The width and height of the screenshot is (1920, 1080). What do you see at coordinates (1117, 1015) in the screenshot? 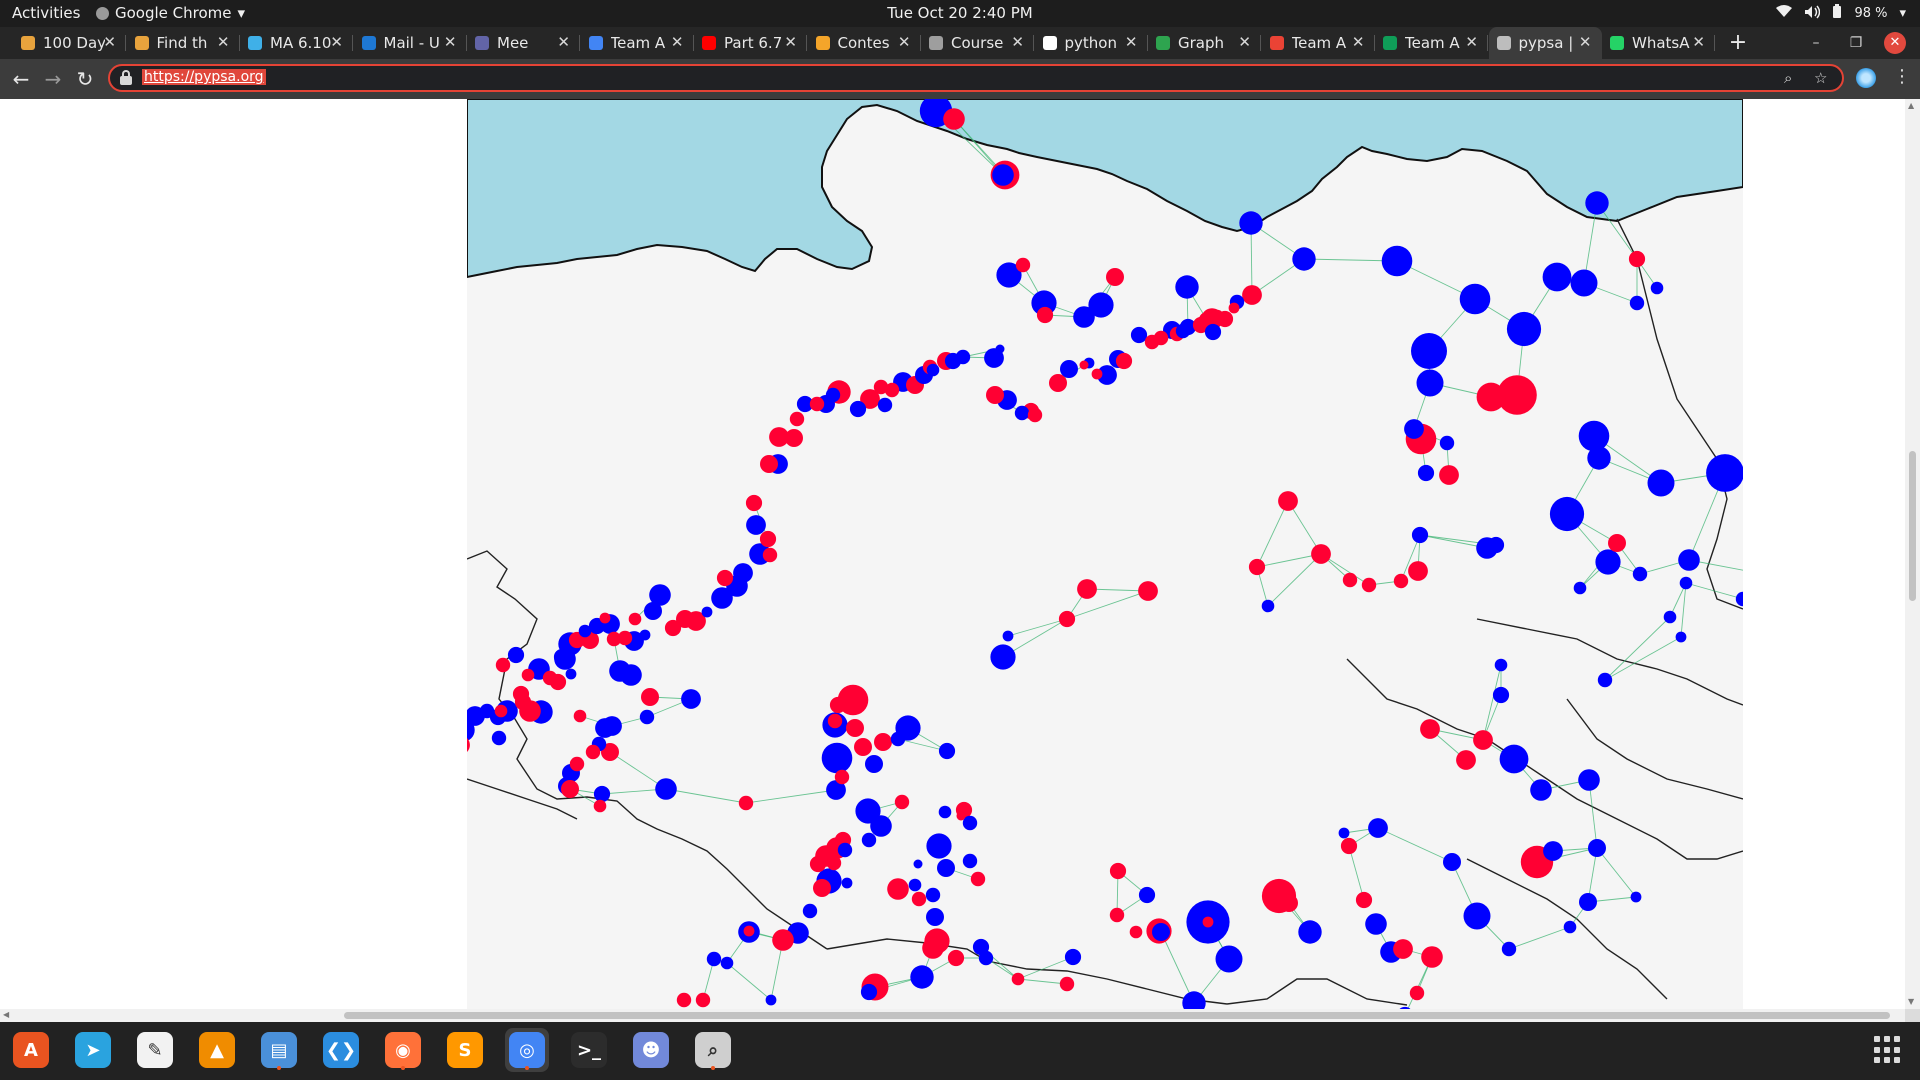
I see `horizontal-scroll-thumb` at bounding box center [1117, 1015].